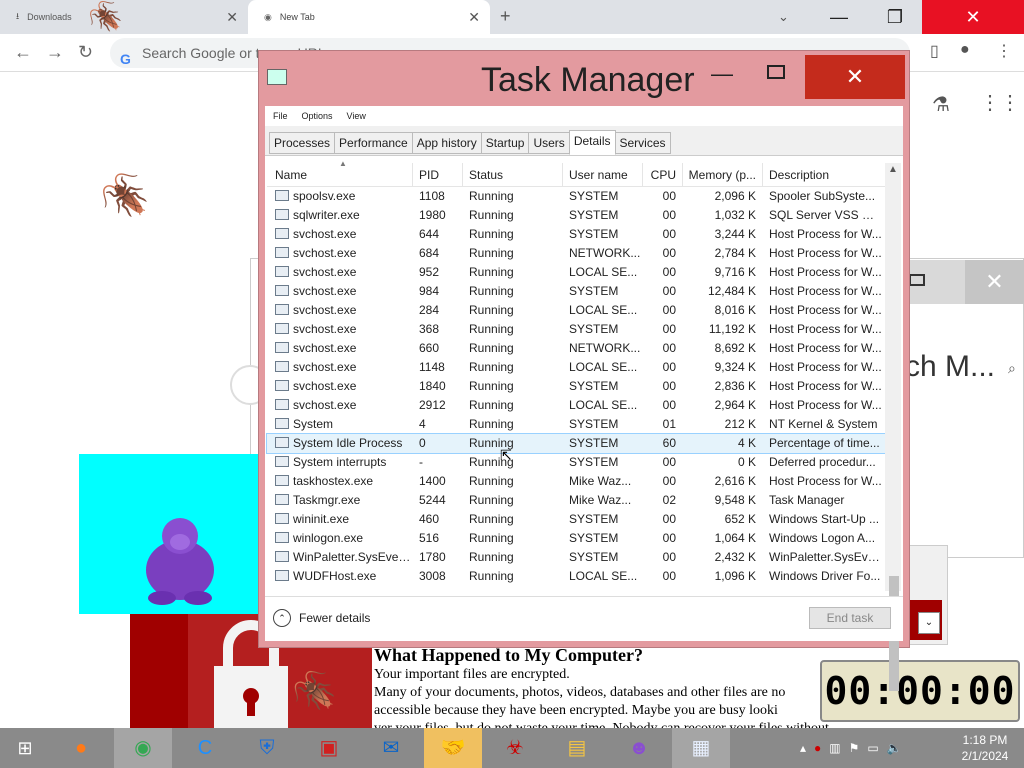 This screenshot has width=1024, height=768. I want to click on process-name: System Idle Process, so click(348, 443).